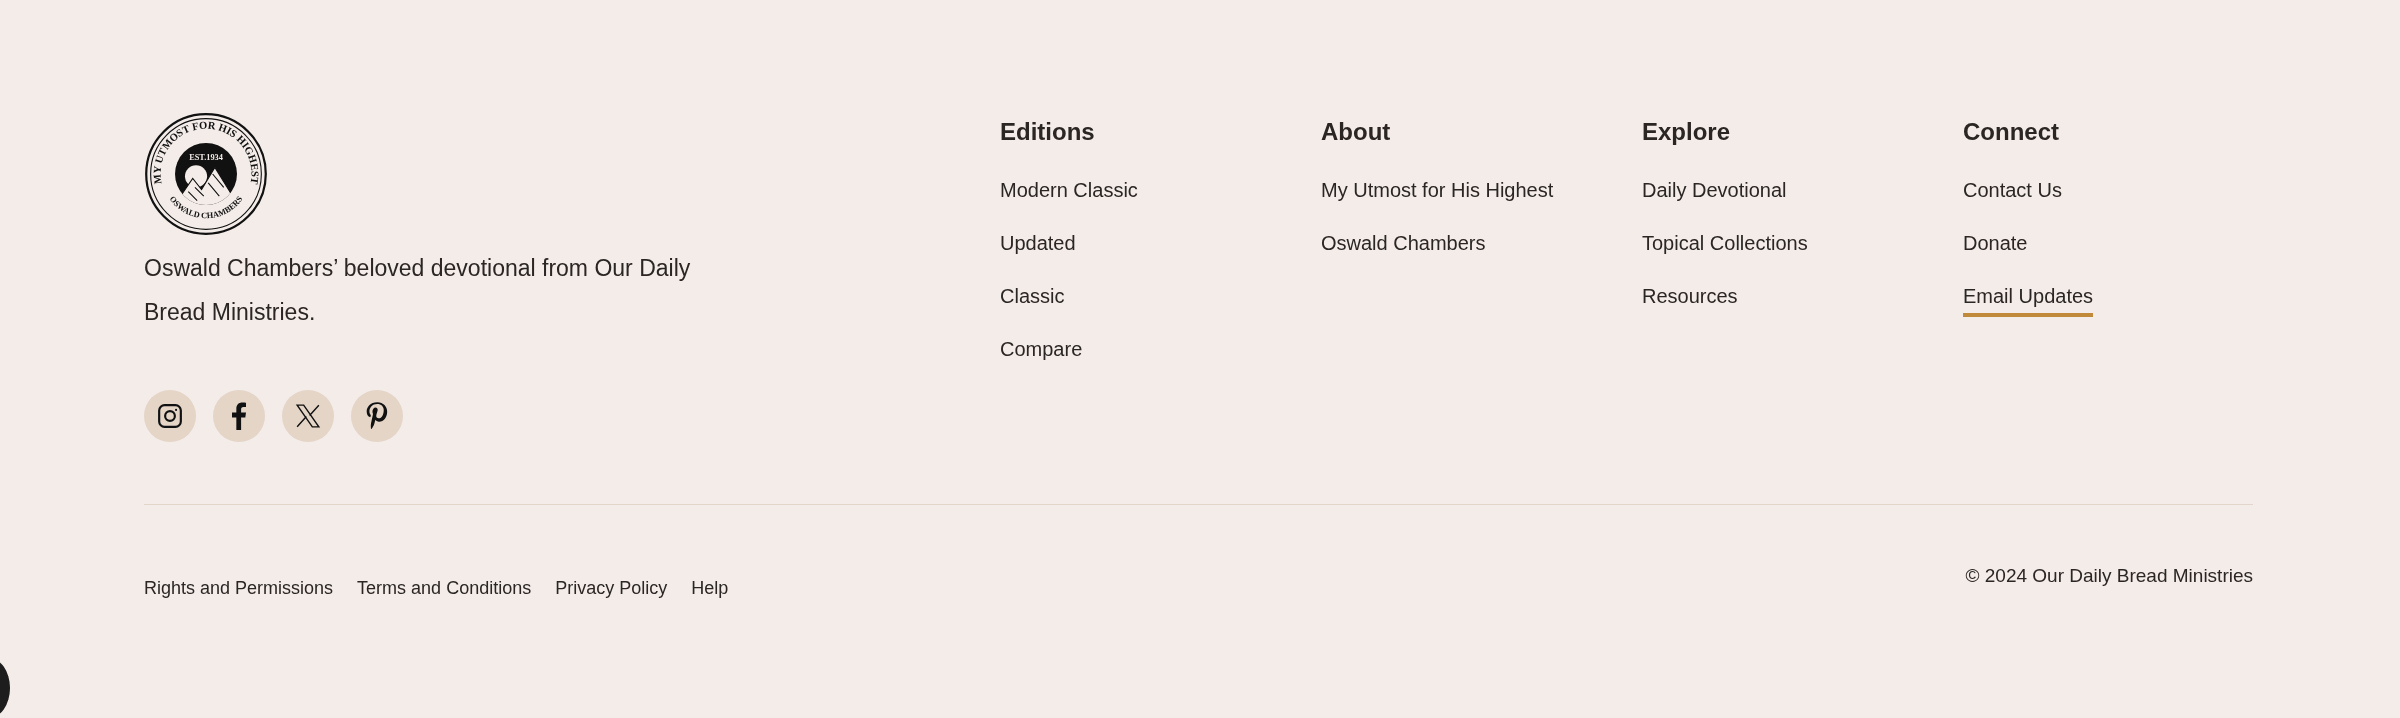 The width and height of the screenshot is (2400, 718). Describe the element at coordinates (1403, 246) in the screenshot. I see `footer-link: Oswald Chambers` at that location.